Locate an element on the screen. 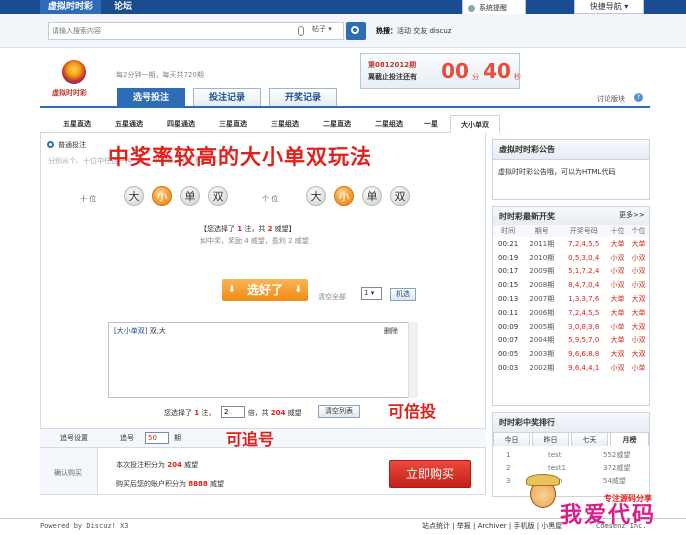  sel-mid: 注，共 is located at coordinates (255, 229).